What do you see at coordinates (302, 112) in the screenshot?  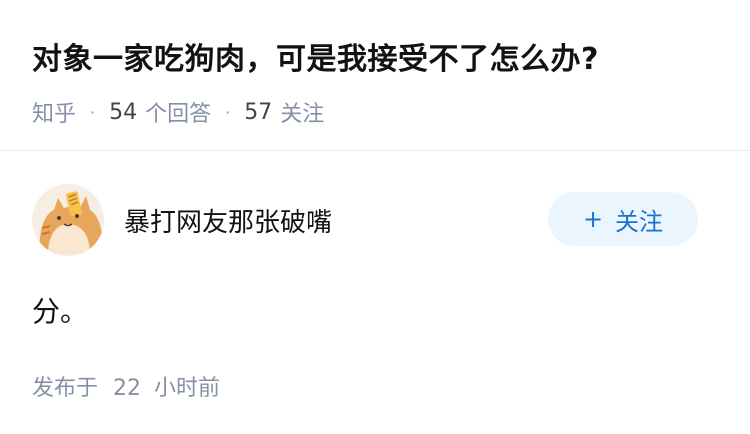 I see `follower-count-label: 关注` at bounding box center [302, 112].